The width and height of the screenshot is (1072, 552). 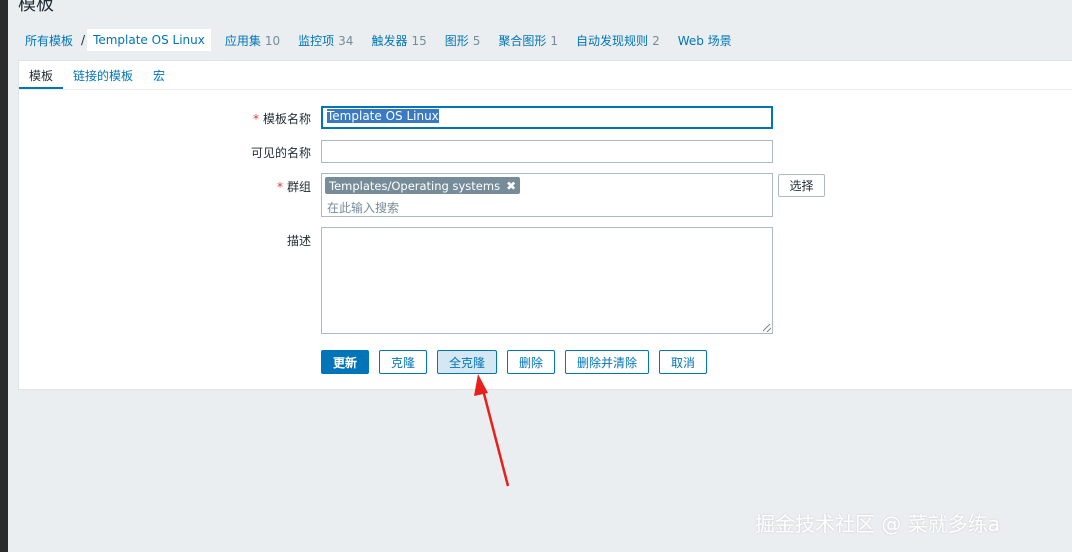 I want to click on watermark: 掘金技术社区 @ 菜就多练a, so click(x=877, y=524).